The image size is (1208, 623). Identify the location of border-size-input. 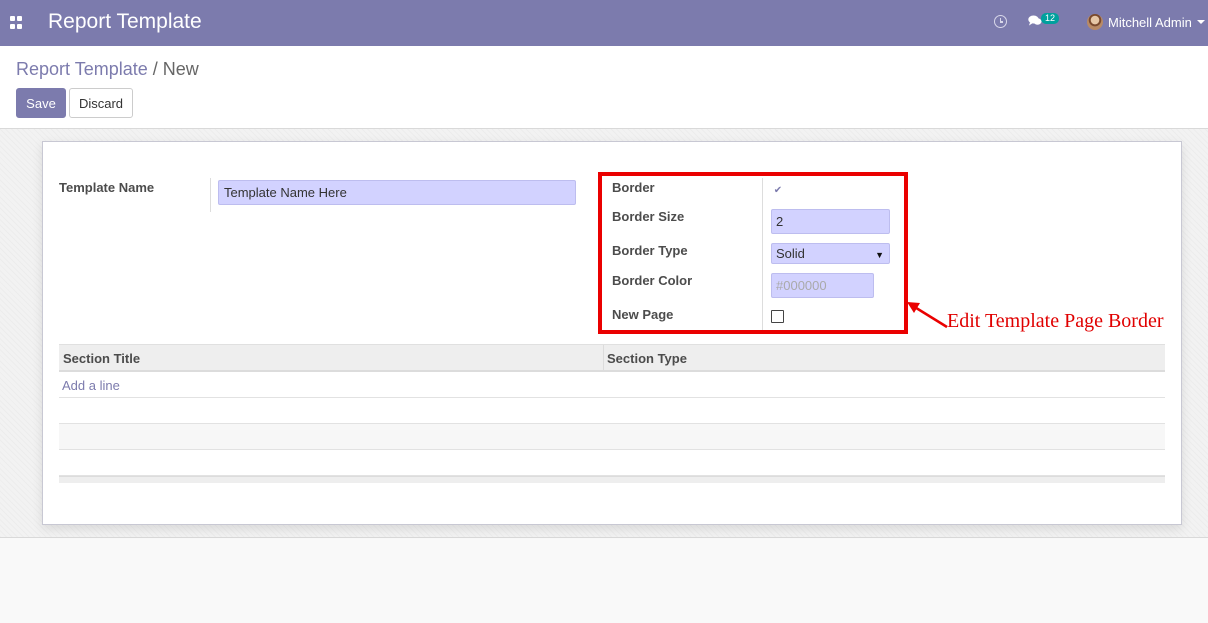
(830, 221).